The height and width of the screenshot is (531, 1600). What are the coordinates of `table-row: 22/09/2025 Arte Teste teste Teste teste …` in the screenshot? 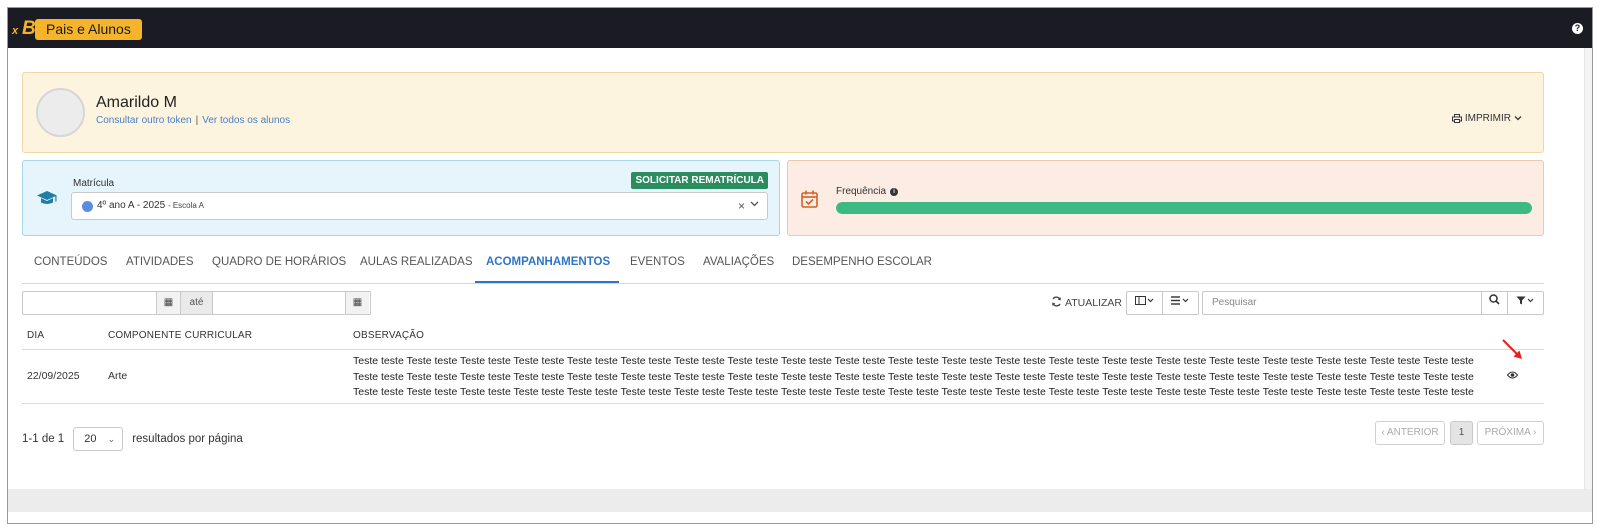 It's located at (783, 371).